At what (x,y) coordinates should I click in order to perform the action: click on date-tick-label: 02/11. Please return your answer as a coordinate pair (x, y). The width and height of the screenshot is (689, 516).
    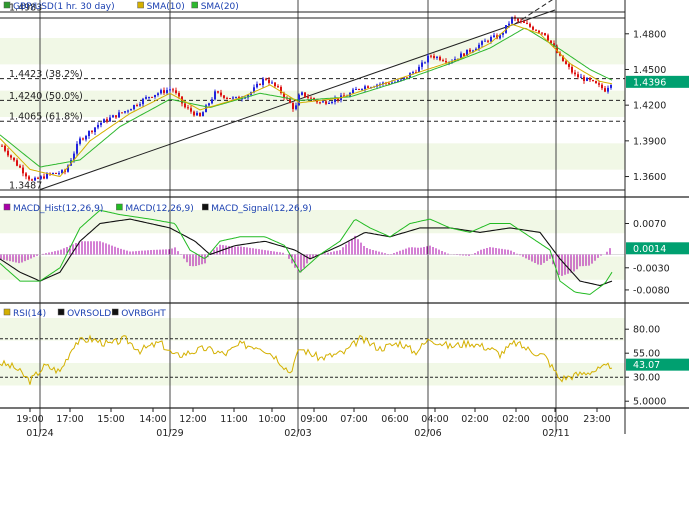
    Looking at the image, I should click on (555, 433).